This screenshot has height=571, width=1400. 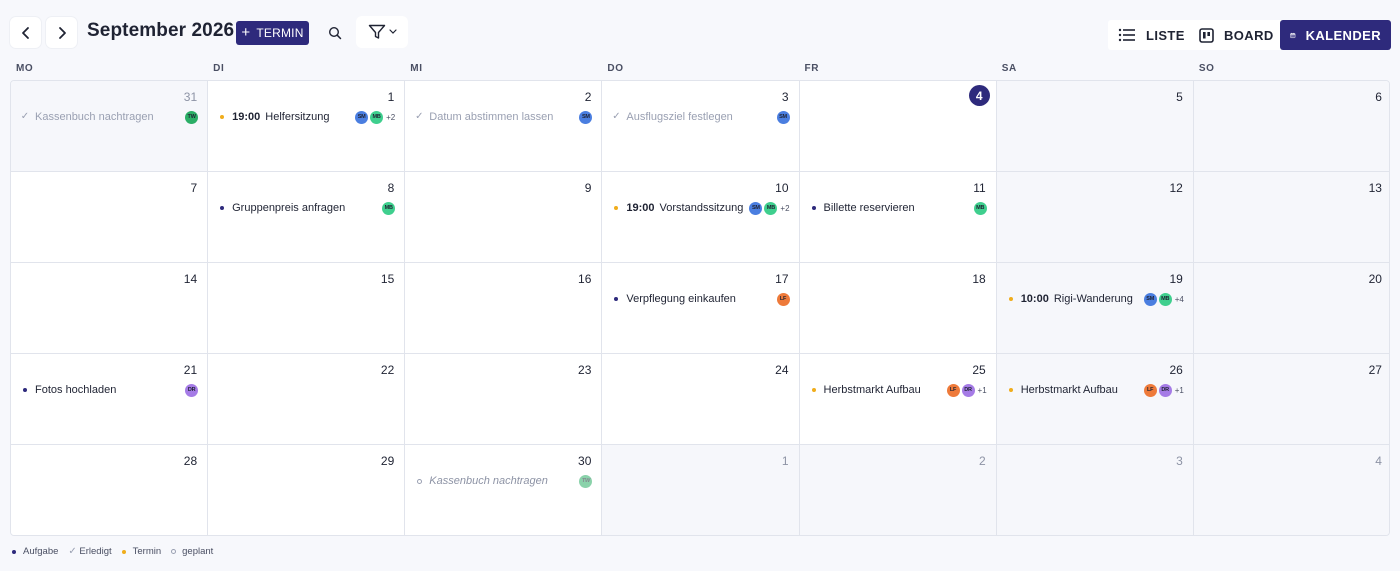 What do you see at coordinates (588, 188) in the screenshot?
I see `day-number: 9` at bounding box center [588, 188].